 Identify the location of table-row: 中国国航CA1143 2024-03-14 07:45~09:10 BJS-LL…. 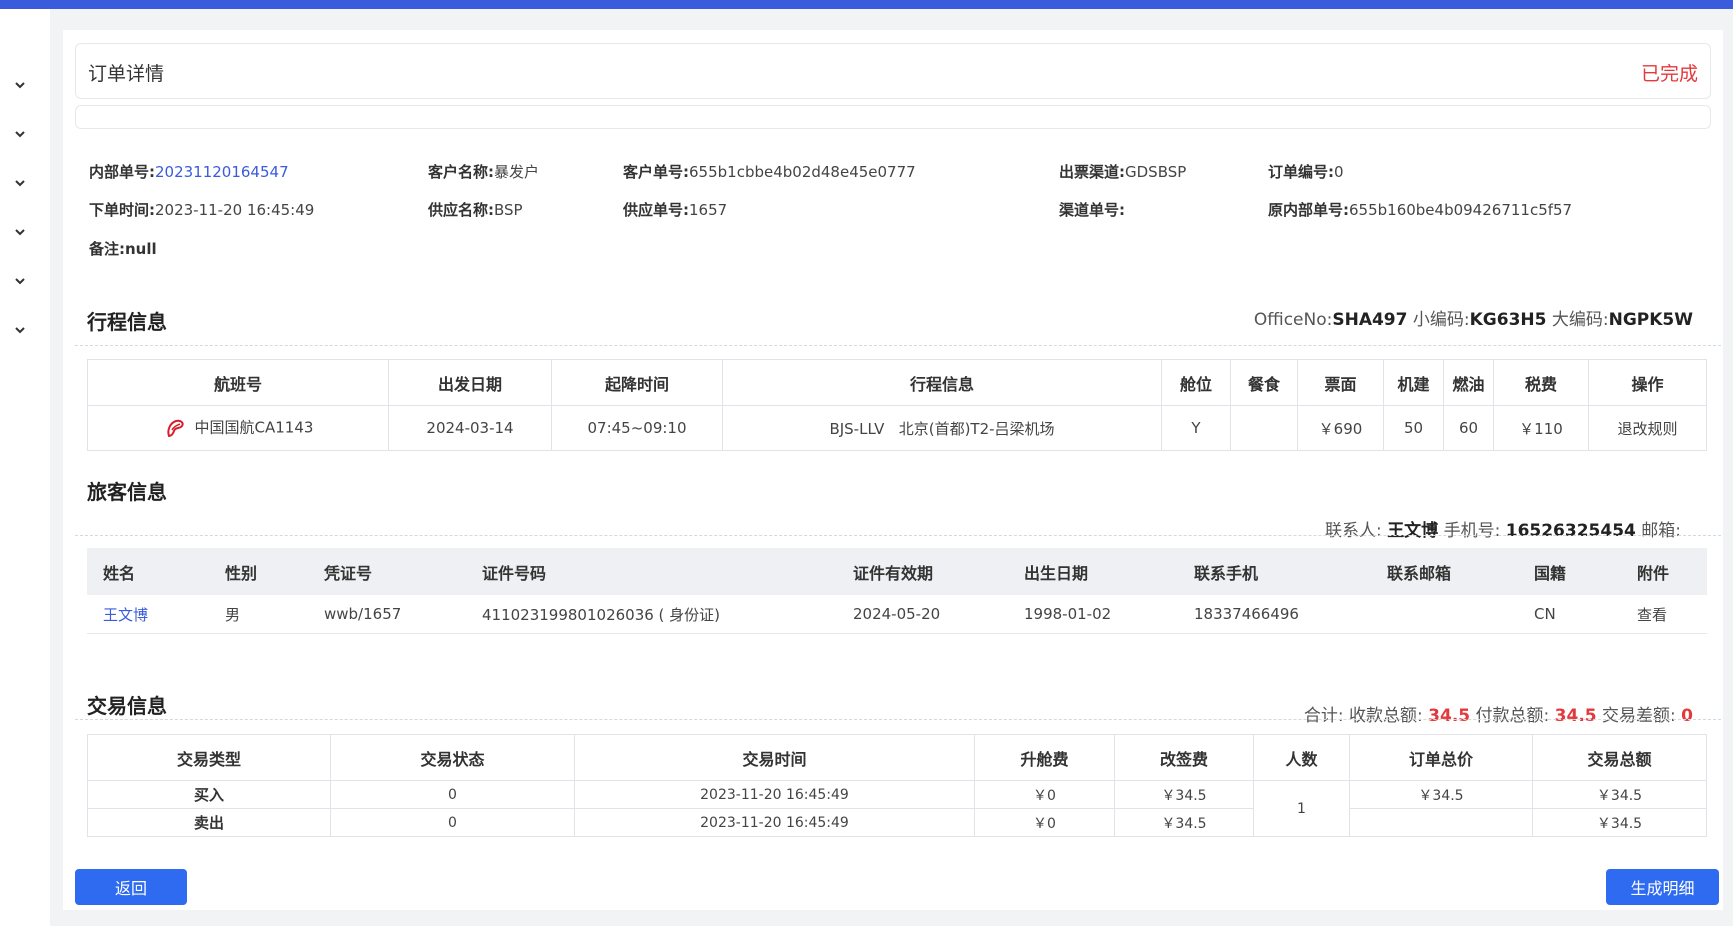
(897, 428).